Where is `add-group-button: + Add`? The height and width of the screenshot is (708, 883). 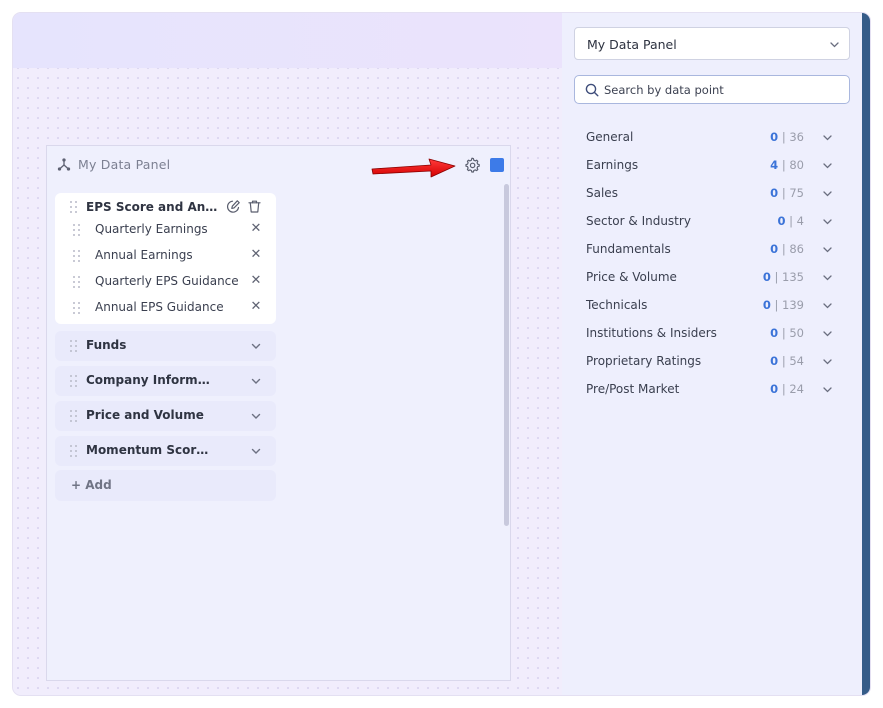
add-group-button: + Add is located at coordinates (165, 485).